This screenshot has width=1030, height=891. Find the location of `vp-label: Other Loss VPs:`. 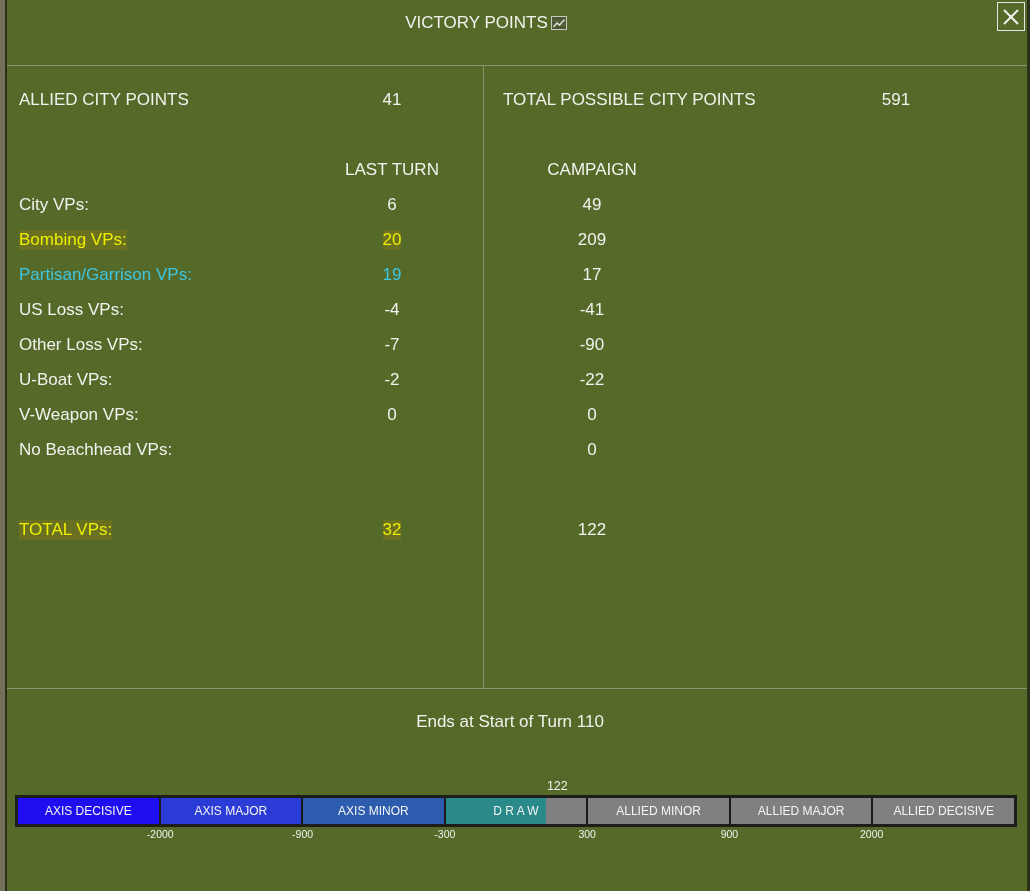

vp-label: Other Loss VPs: is located at coordinates (81, 345).